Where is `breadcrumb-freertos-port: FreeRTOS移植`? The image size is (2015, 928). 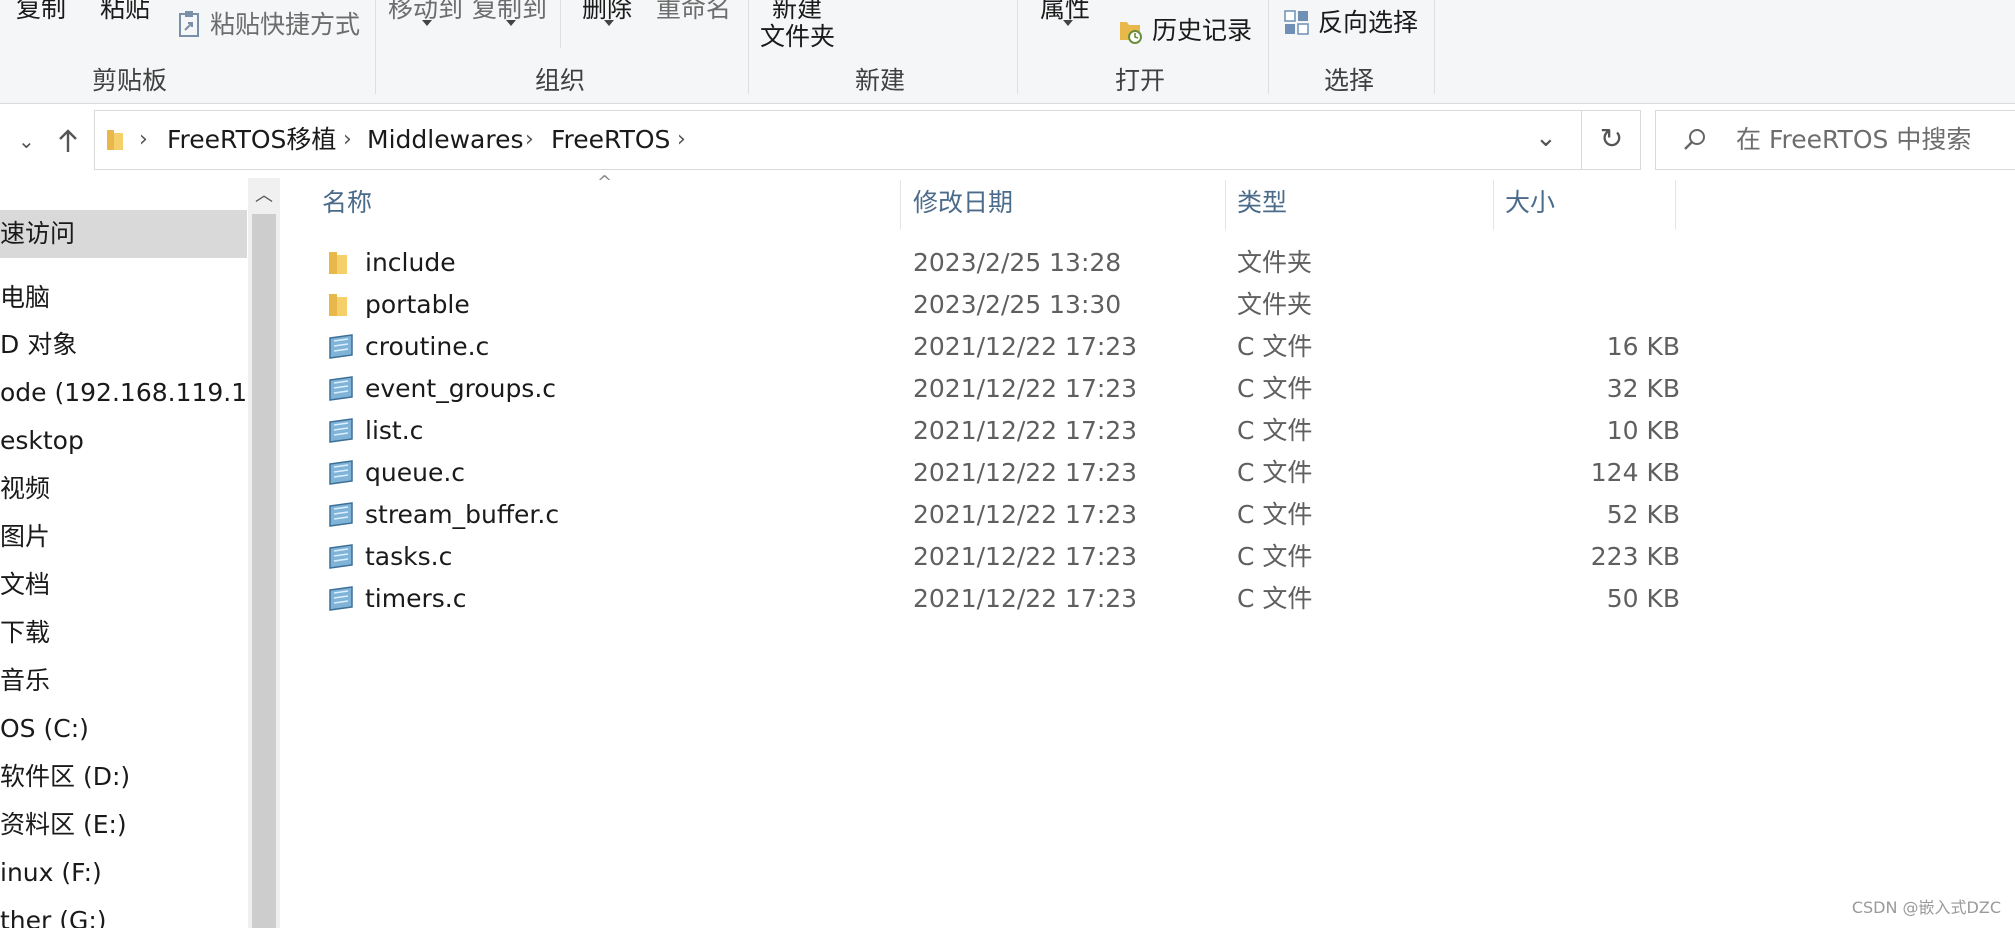 breadcrumb-freertos-port: FreeRTOS移植 is located at coordinates (251, 140).